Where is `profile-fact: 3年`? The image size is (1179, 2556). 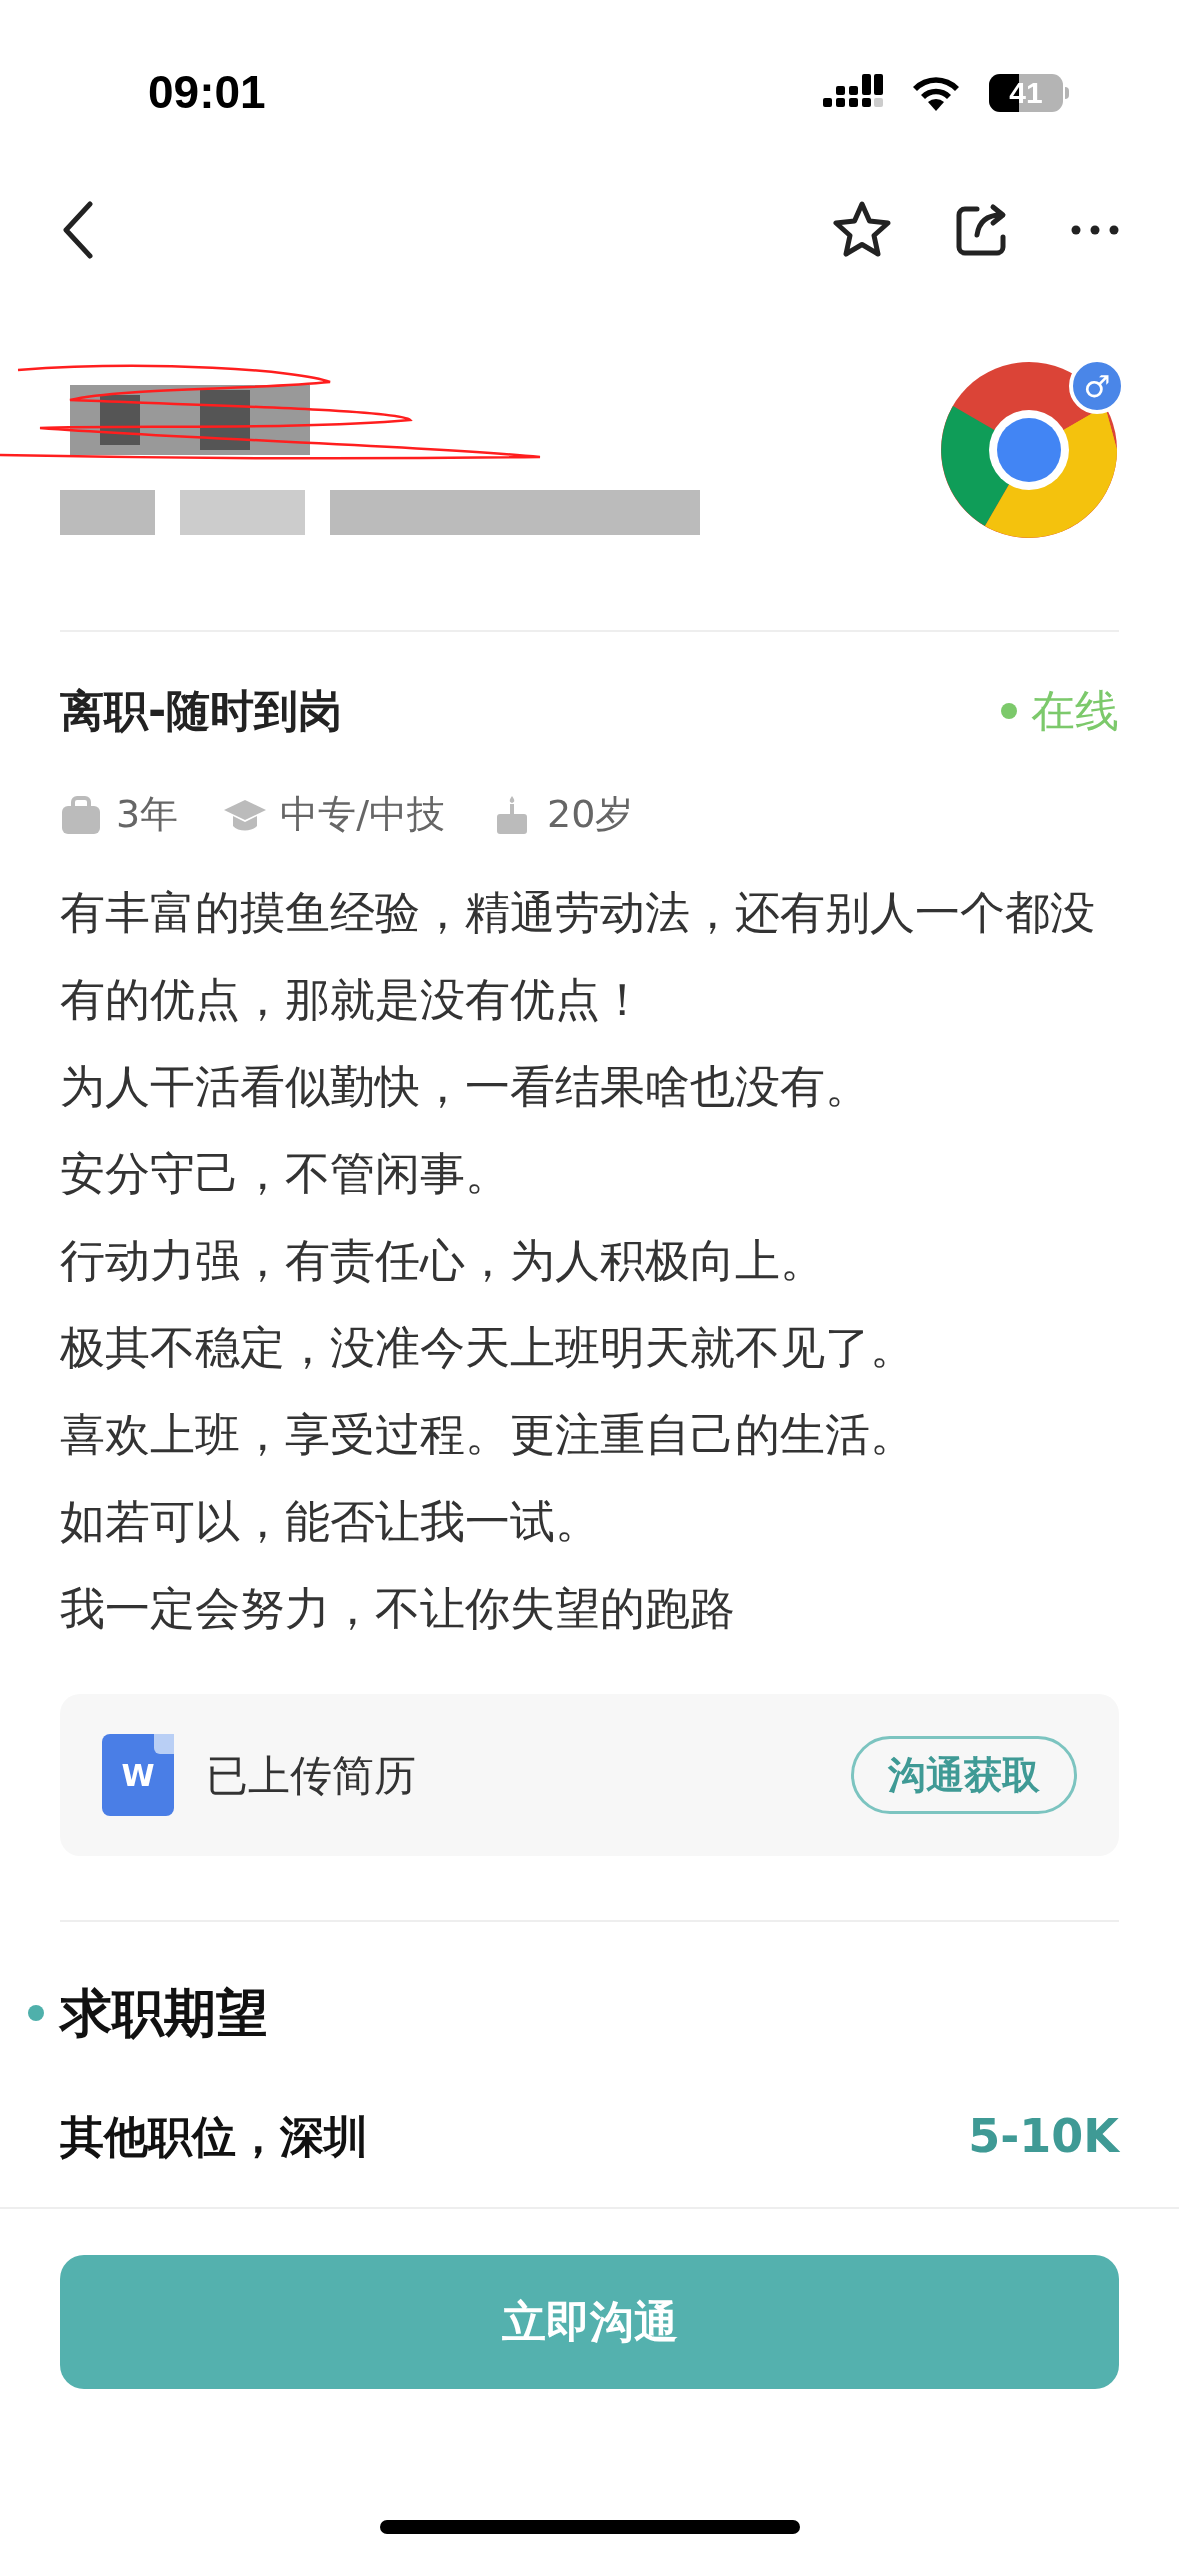
profile-fact: 3年 is located at coordinates (147, 814).